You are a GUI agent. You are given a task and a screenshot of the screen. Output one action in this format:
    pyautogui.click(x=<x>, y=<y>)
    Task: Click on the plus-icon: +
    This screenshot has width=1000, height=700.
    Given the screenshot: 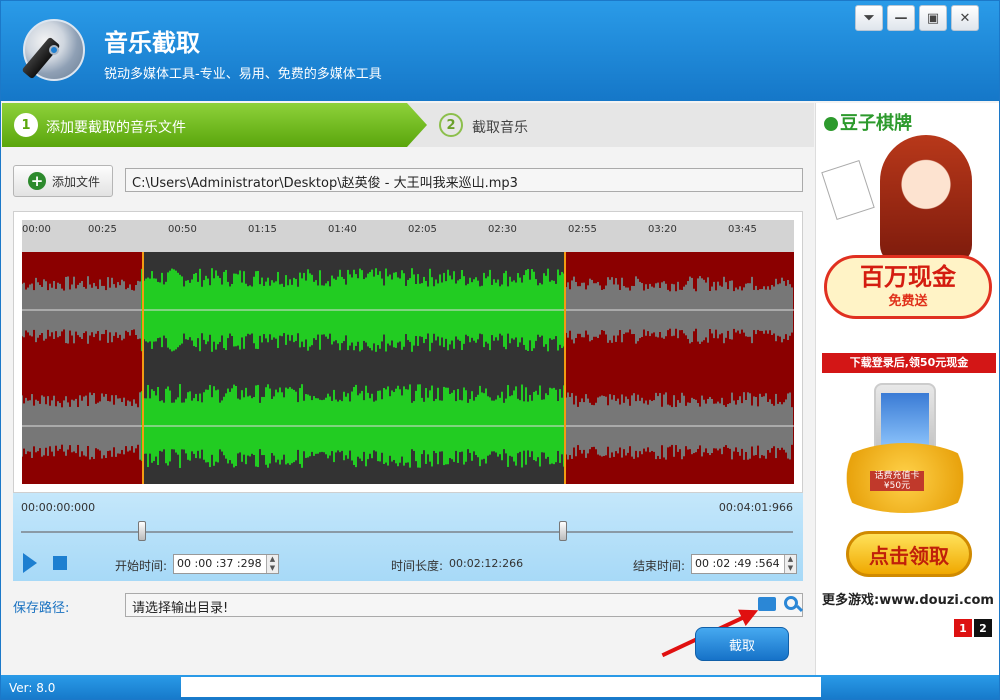 What is the action you would take?
    pyautogui.click(x=37, y=181)
    